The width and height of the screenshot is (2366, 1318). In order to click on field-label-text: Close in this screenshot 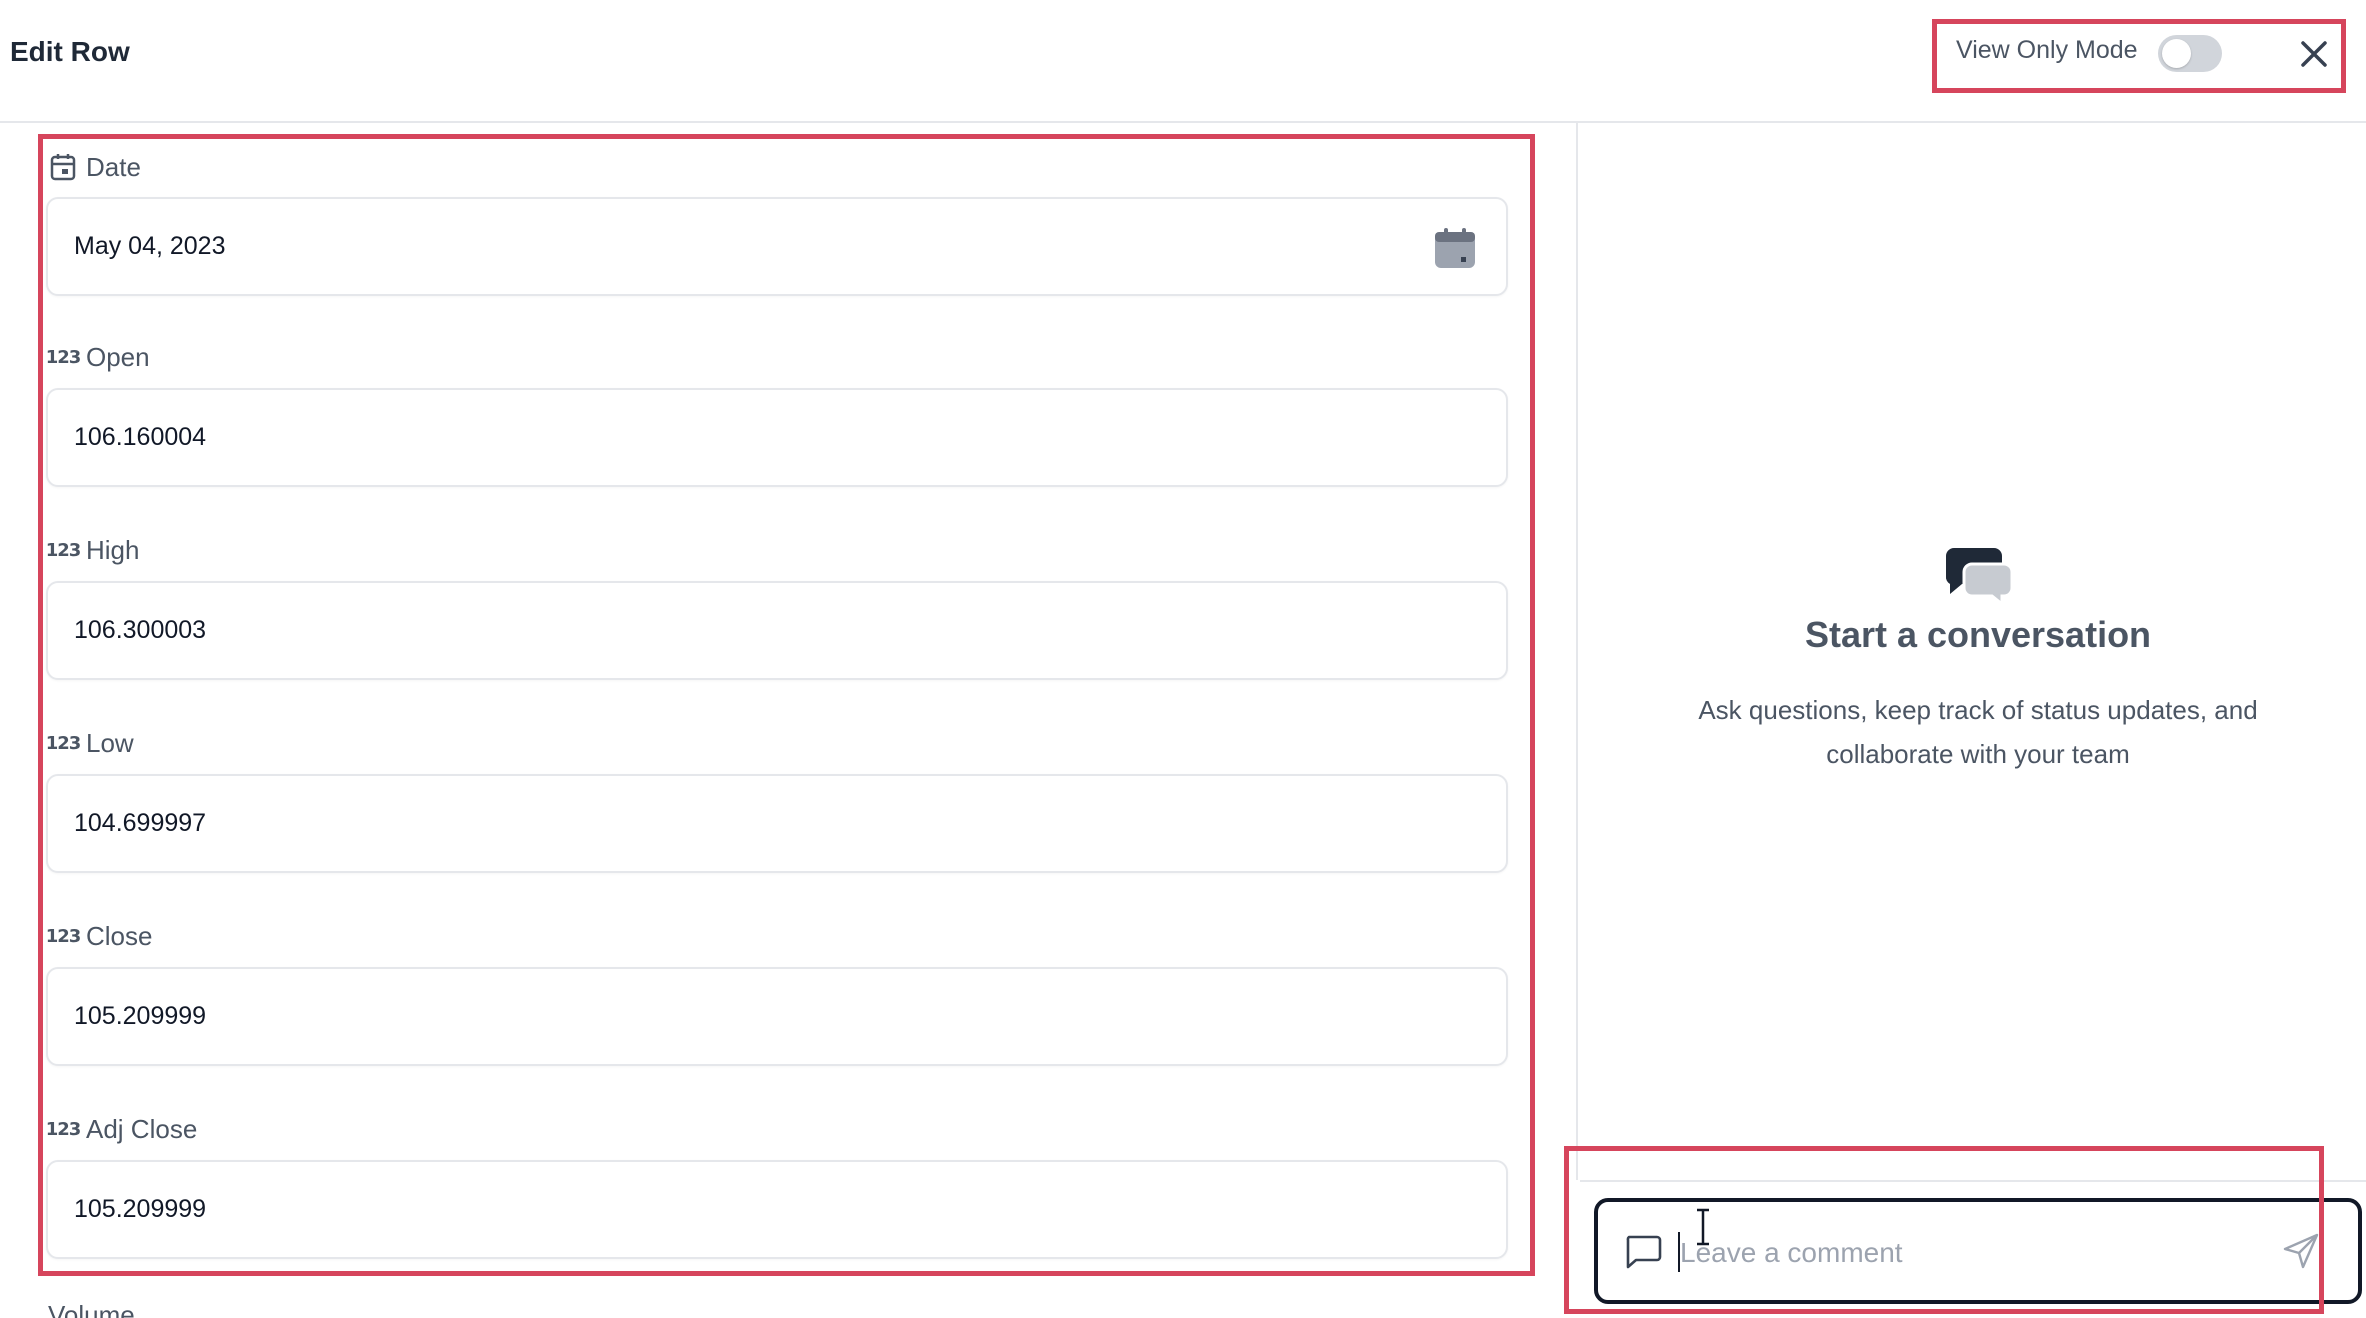, I will do `click(119, 935)`.